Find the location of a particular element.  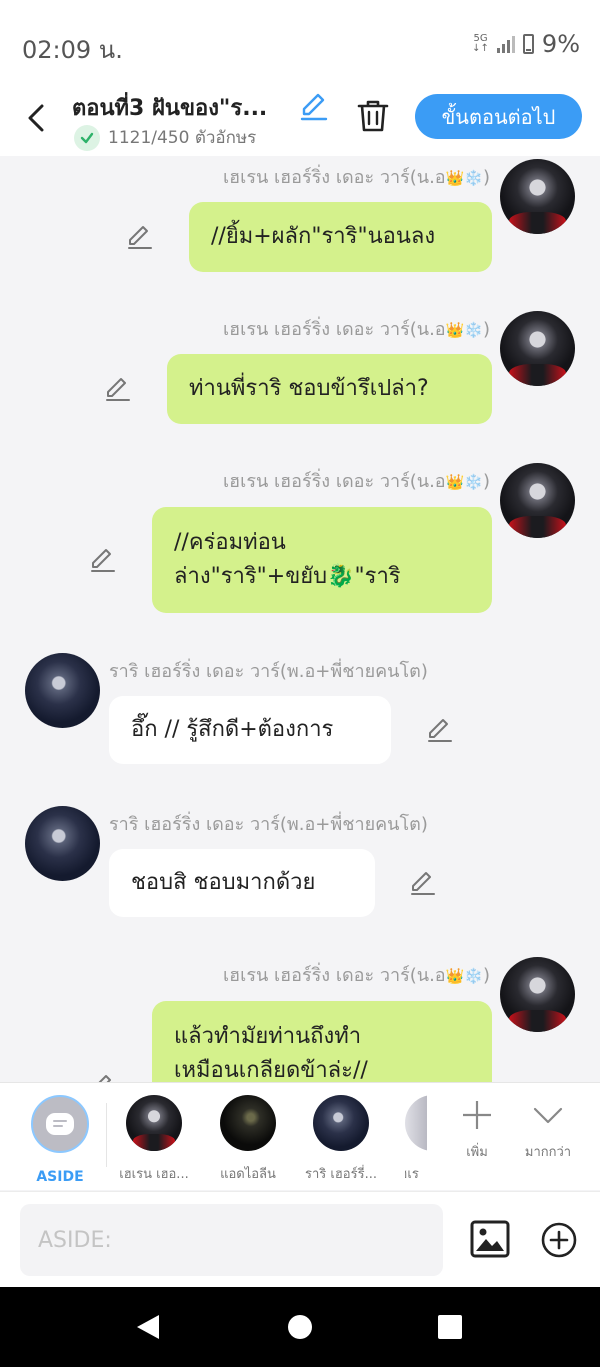

message-bubble: ท่านพี่ราริ ชอบข้ารึเปล่า? is located at coordinates (329, 389).